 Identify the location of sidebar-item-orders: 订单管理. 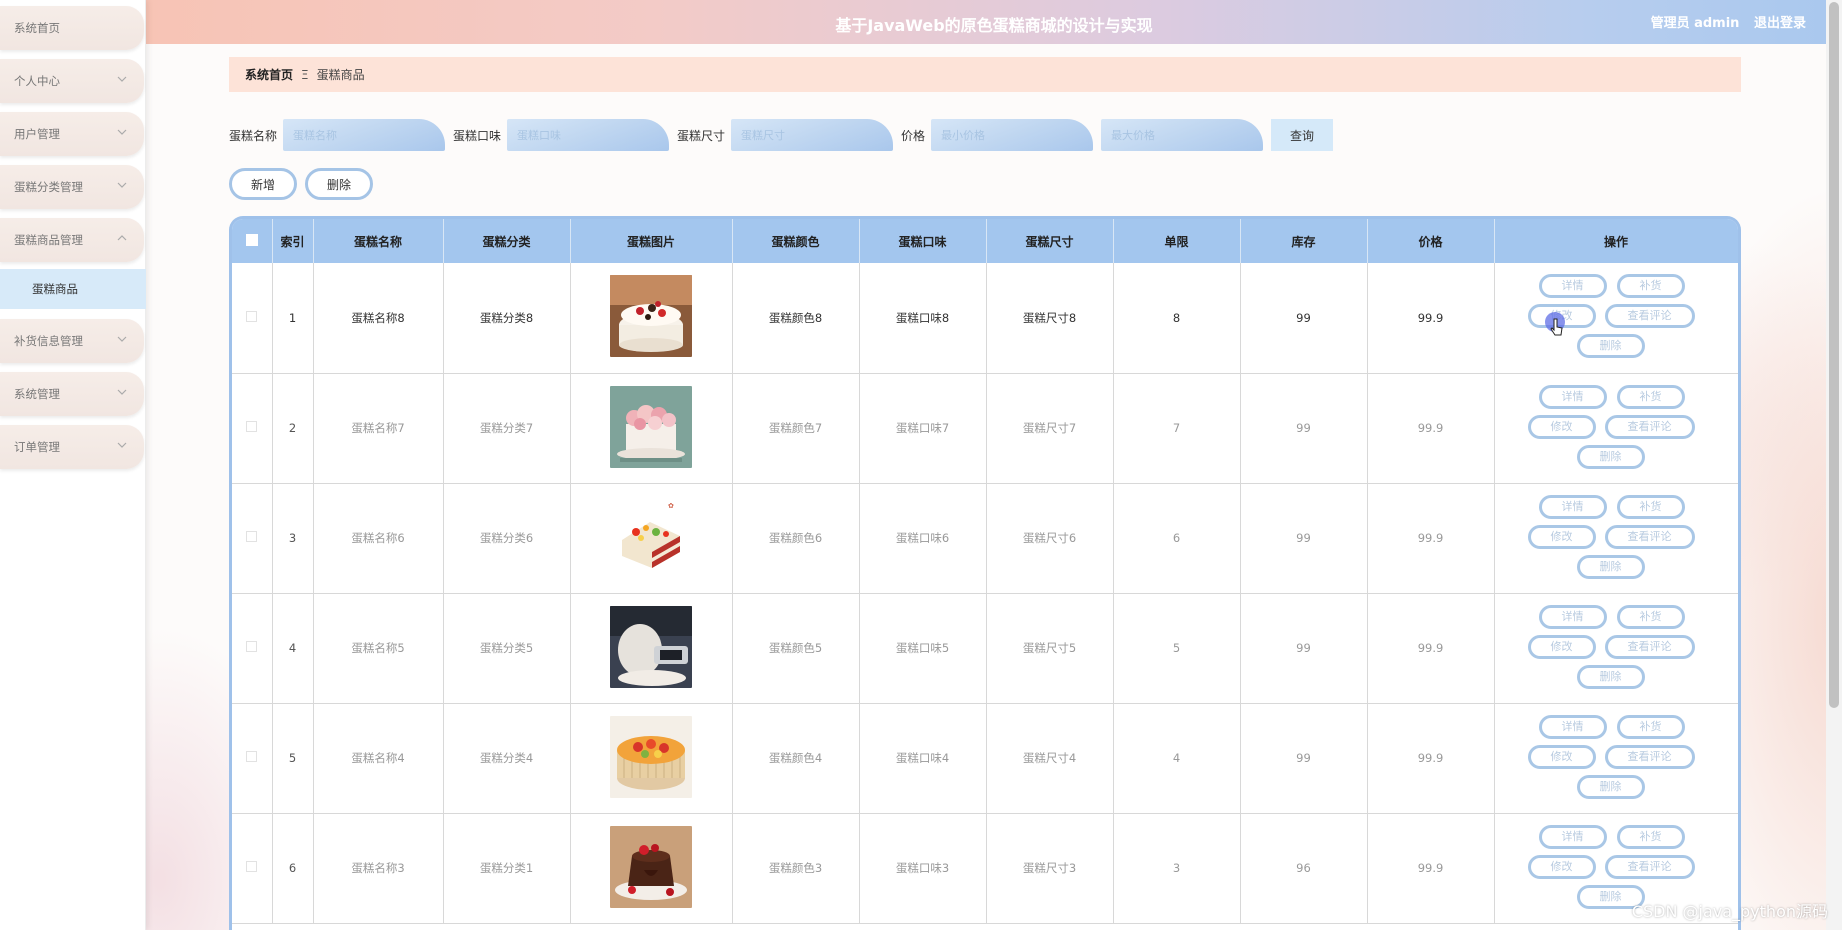
(72, 447).